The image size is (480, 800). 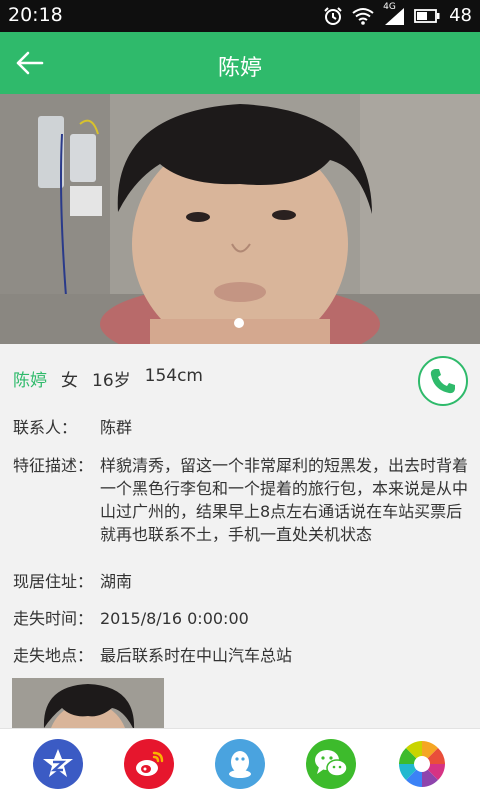 What do you see at coordinates (53, 465) in the screenshot?
I see `features-label: 特征描述：` at bounding box center [53, 465].